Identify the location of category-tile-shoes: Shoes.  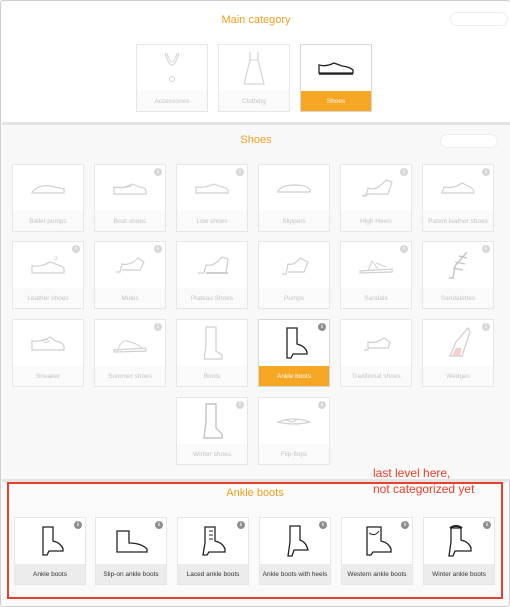
(336, 78).